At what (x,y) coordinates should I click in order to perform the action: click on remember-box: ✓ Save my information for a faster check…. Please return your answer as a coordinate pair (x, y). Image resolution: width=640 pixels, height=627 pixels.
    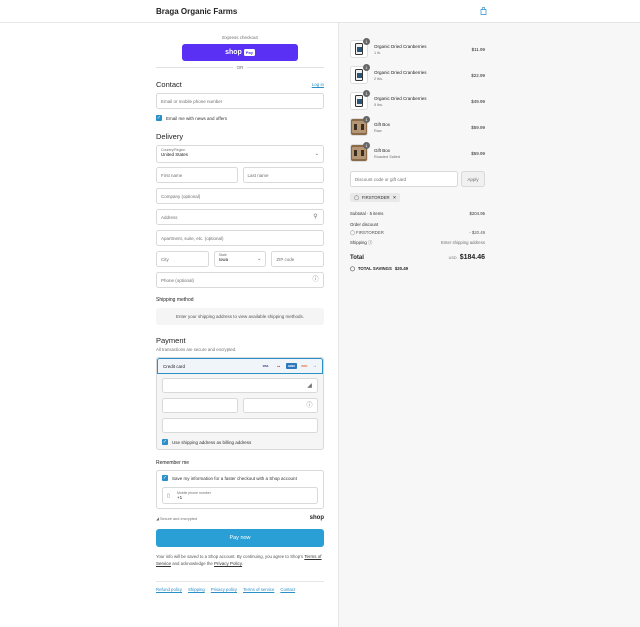
    Looking at the image, I should click on (240, 489).